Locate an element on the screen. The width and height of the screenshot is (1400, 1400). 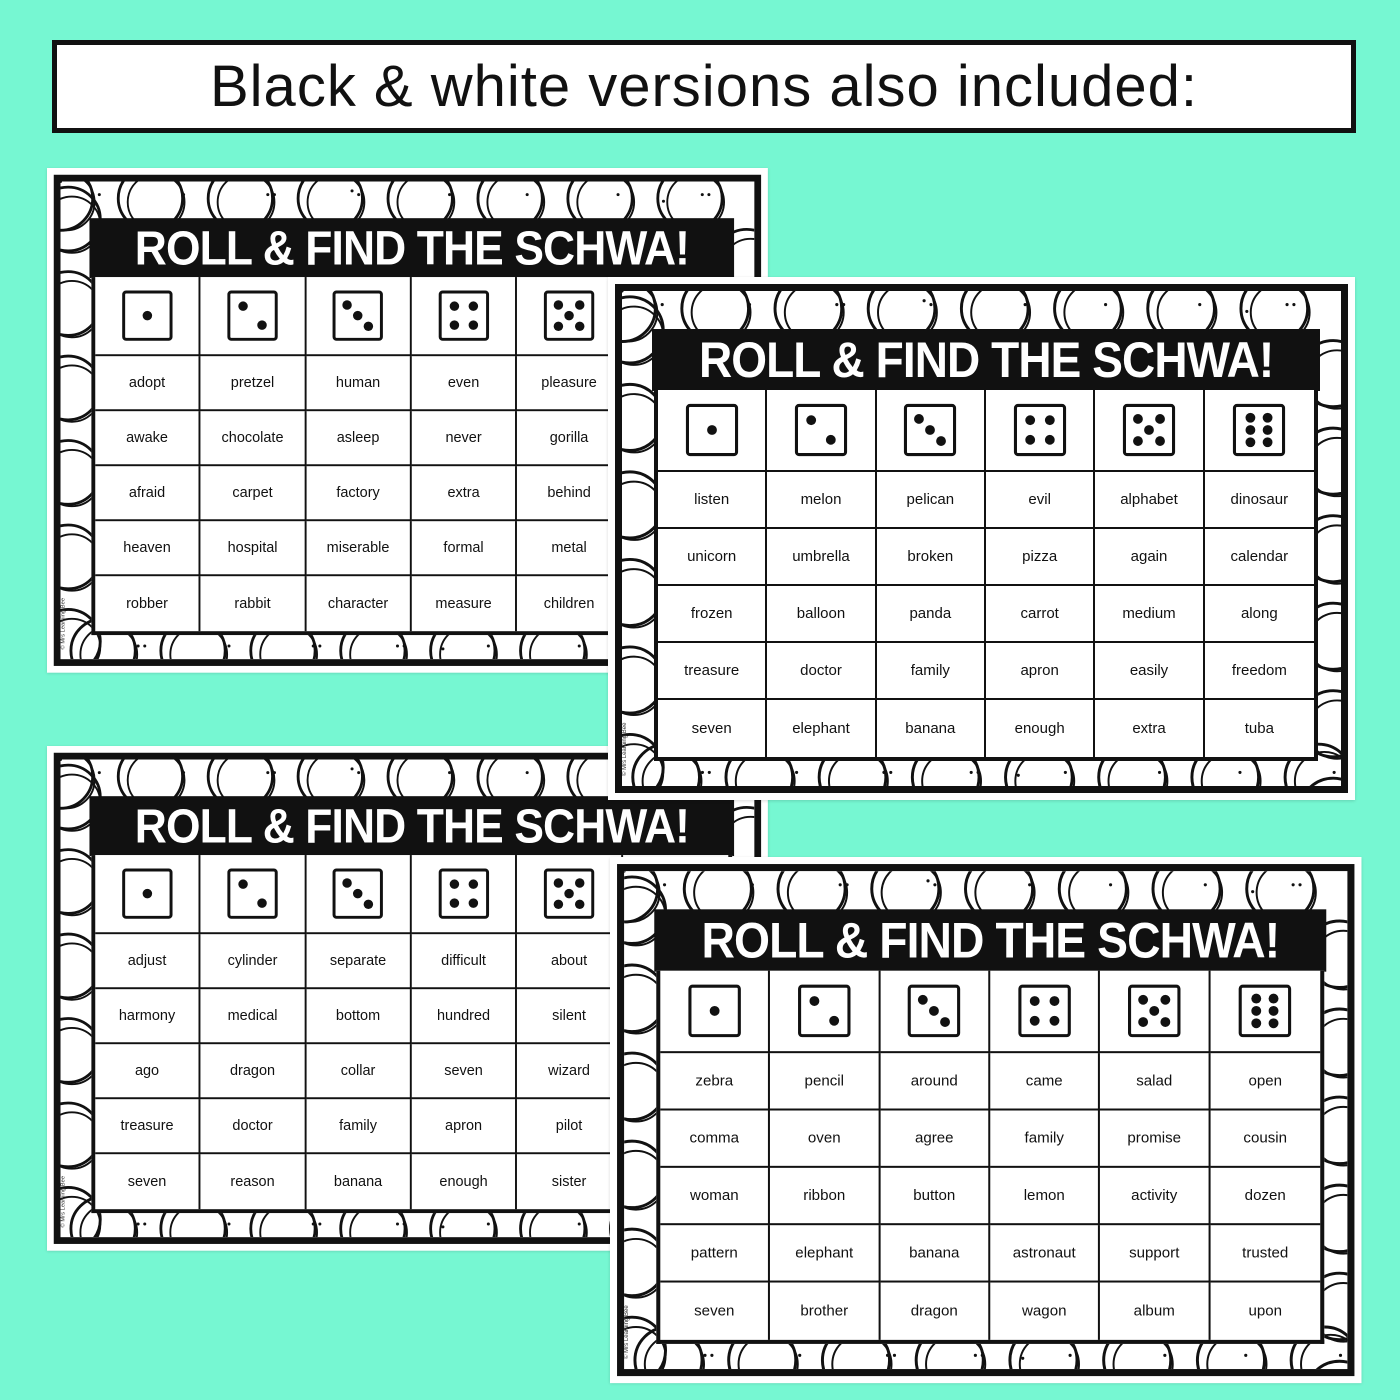
word-cell: pelican is located at coordinates (931, 500).